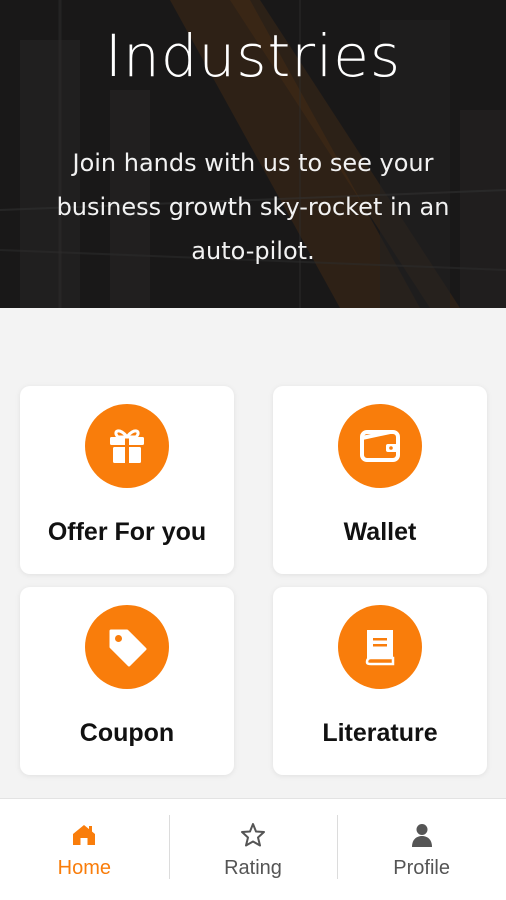 The image size is (506, 900). What do you see at coordinates (127, 733) in the screenshot?
I see `card-label: Coupon` at bounding box center [127, 733].